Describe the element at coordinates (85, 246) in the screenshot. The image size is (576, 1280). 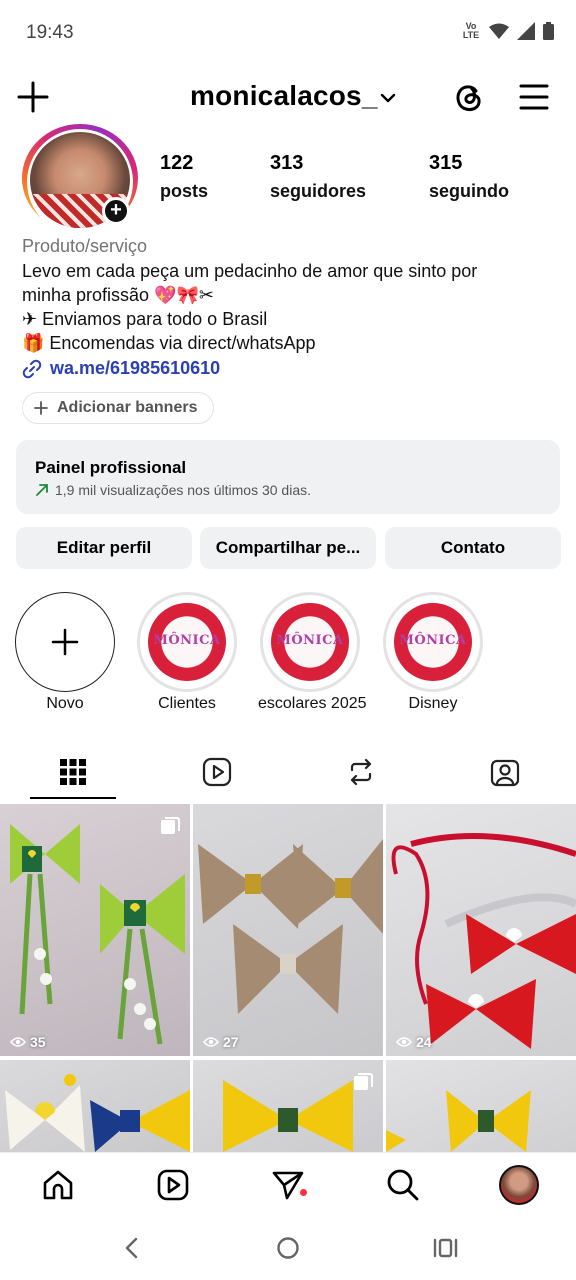
I see `profile-category: Produto/serviço` at that location.